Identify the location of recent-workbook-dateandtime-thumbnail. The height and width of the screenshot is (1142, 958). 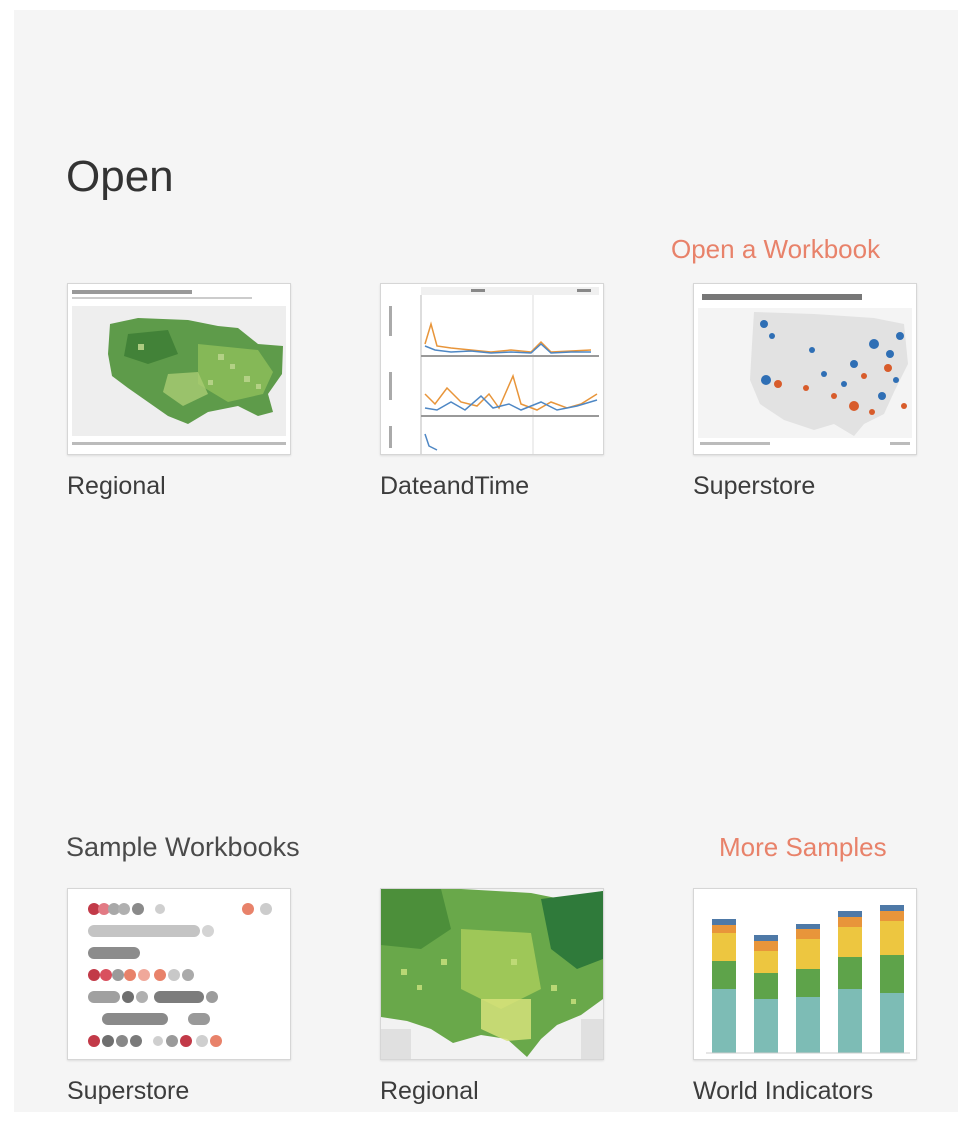
(492, 369).